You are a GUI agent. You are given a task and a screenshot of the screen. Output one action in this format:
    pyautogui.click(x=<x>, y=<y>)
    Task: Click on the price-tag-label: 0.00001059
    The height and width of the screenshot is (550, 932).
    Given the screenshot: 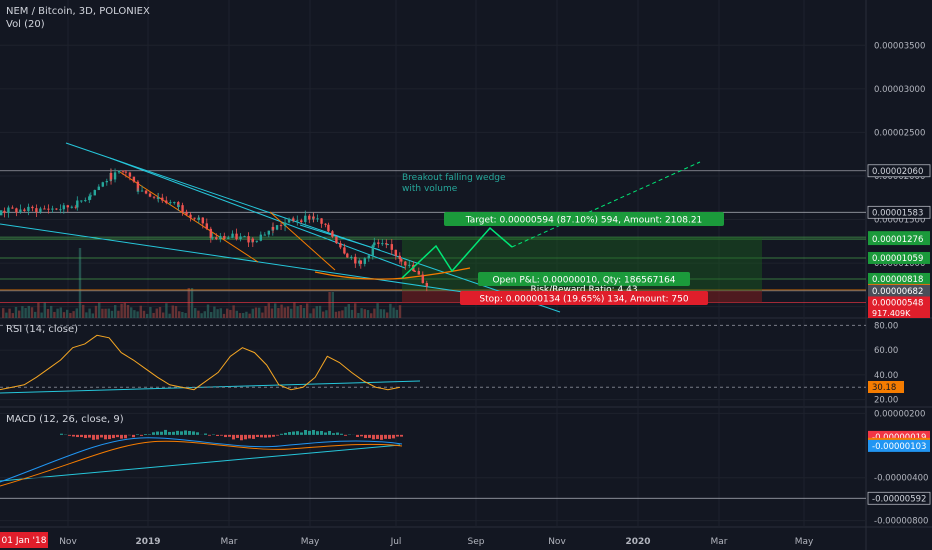 What is the action you would take?
    pyautogui.click(x=897, y=259)
    